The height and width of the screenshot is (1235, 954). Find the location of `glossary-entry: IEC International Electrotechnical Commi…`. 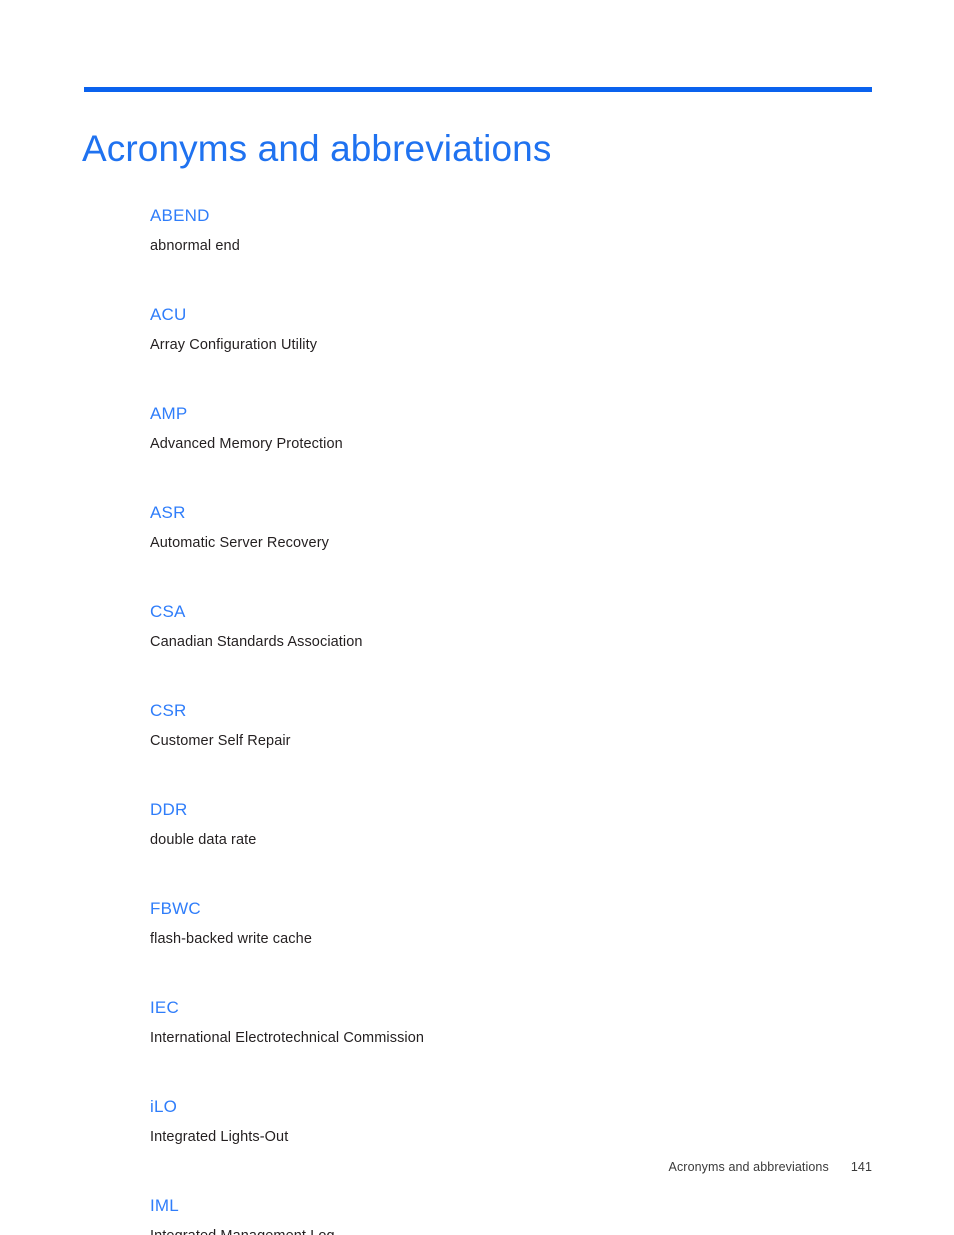

glossary-entry: IEC International Electrotechnical Commi… is located at coordinates (510, 1022).